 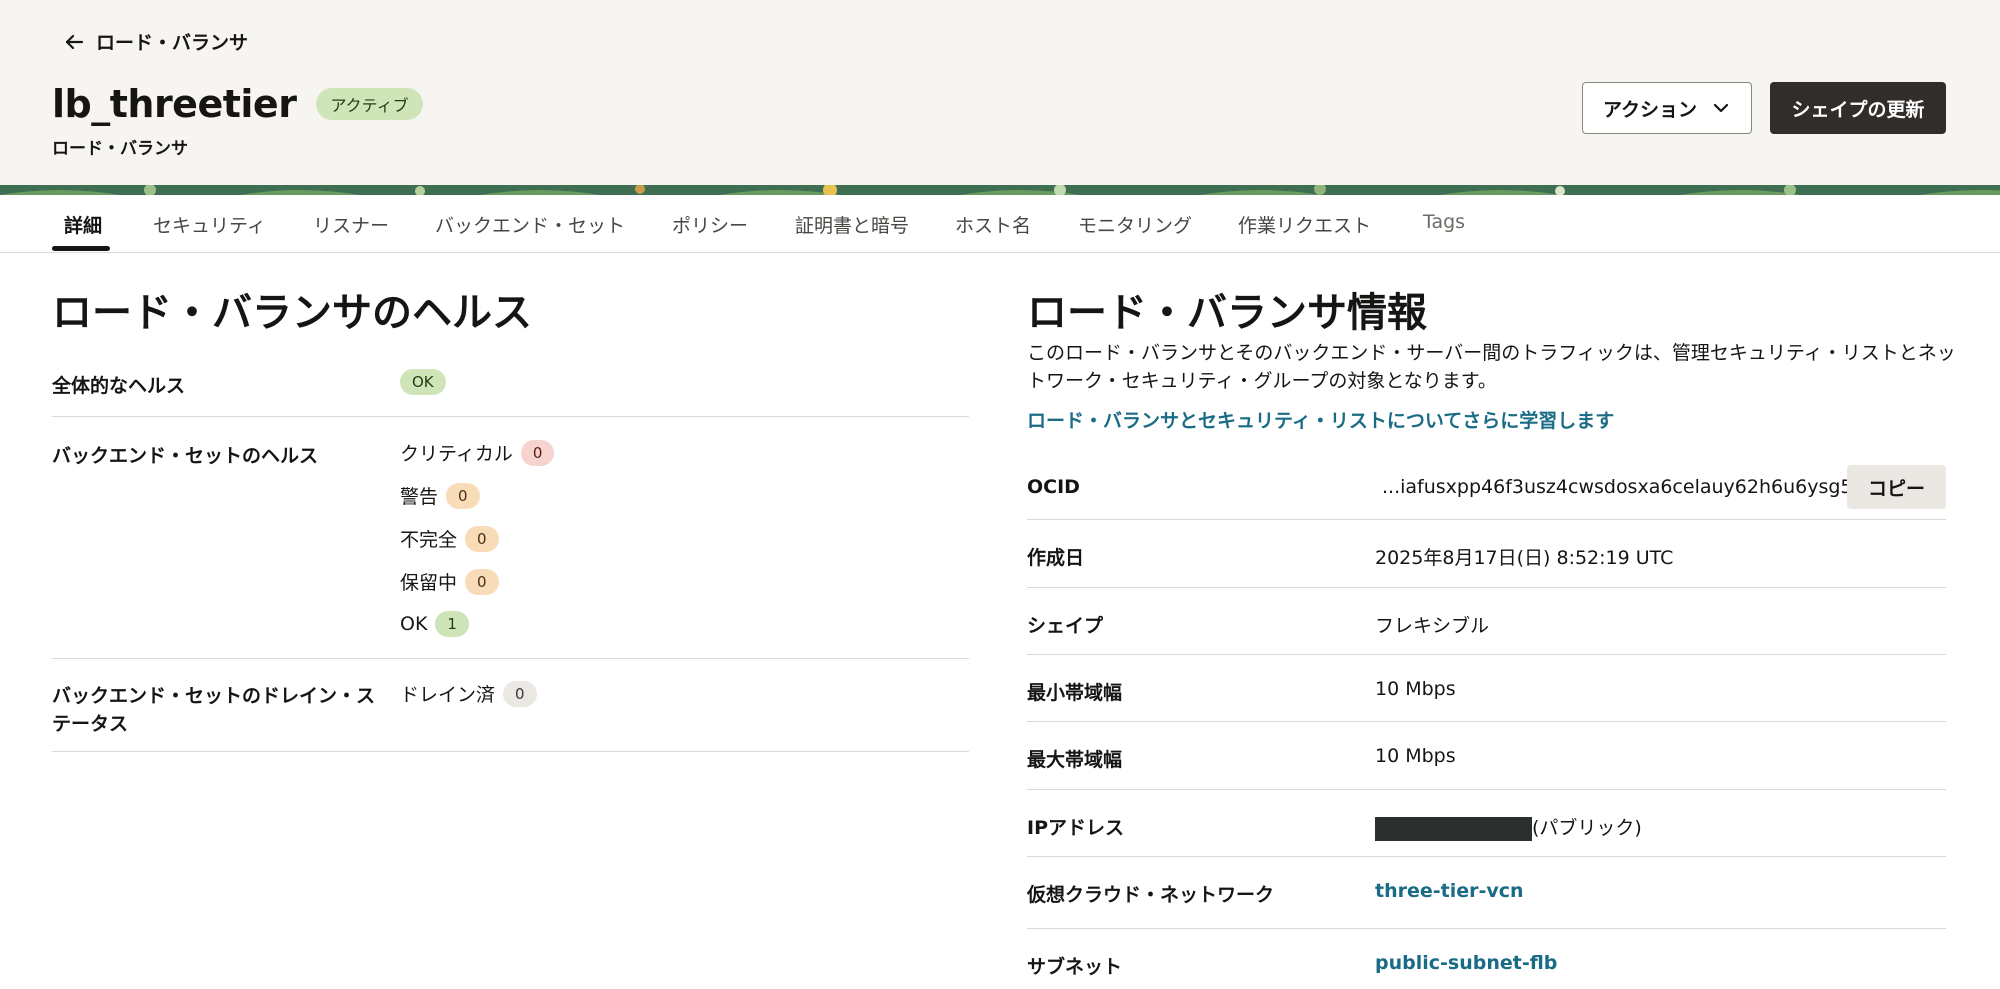 What do you see at coordinates (1075, 693) in the screenshot?
I see `min-bandwidth-label: 最小帯域幅` at bounding box center [1075, 693].